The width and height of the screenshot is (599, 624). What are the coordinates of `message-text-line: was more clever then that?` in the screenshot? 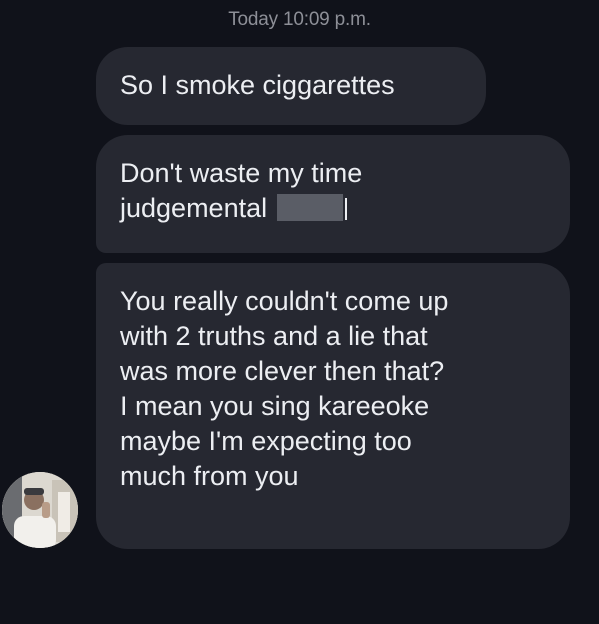 It's located at (282, 371).